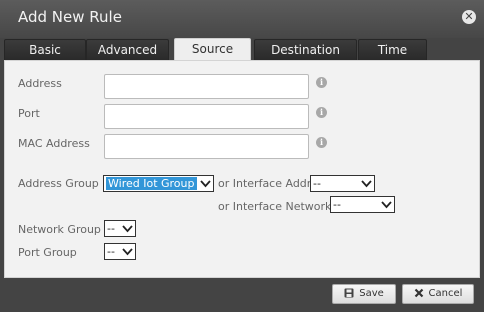 Image resolution: width=484 pixels, height=312 pixels. I want to click on dialog-footer: Save Cancel, so click(242, 296).